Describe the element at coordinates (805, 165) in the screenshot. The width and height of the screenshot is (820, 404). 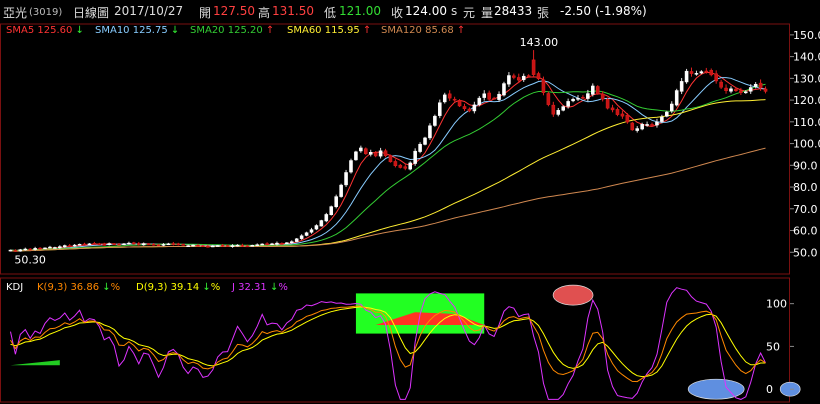
I see `price-axis-label: 90.0` at that location.